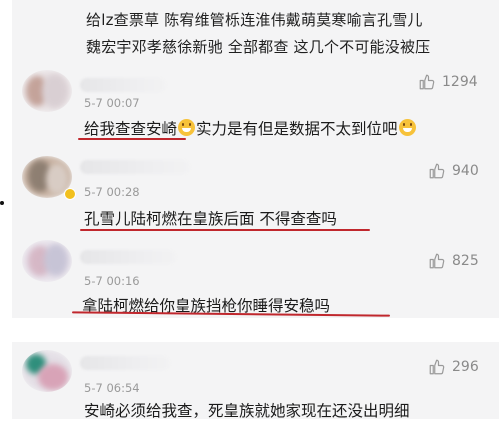  Describe the element at coordinates (131, 129) in the screenshot. I see `comment-text-part: 给我查查安崎` at that location.